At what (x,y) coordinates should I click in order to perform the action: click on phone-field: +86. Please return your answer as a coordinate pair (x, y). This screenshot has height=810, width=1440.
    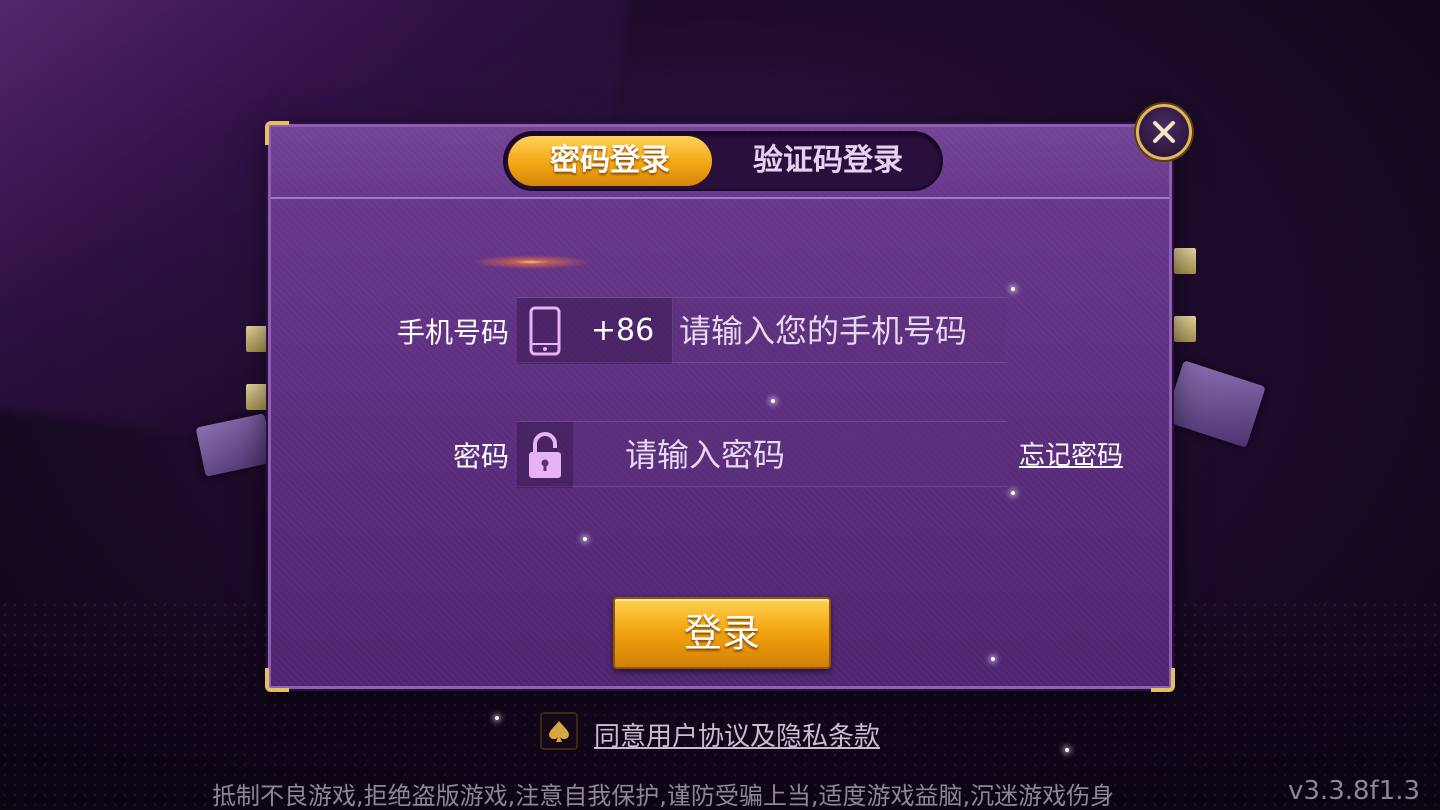
    Looking at the image, I should click on (762, 330).